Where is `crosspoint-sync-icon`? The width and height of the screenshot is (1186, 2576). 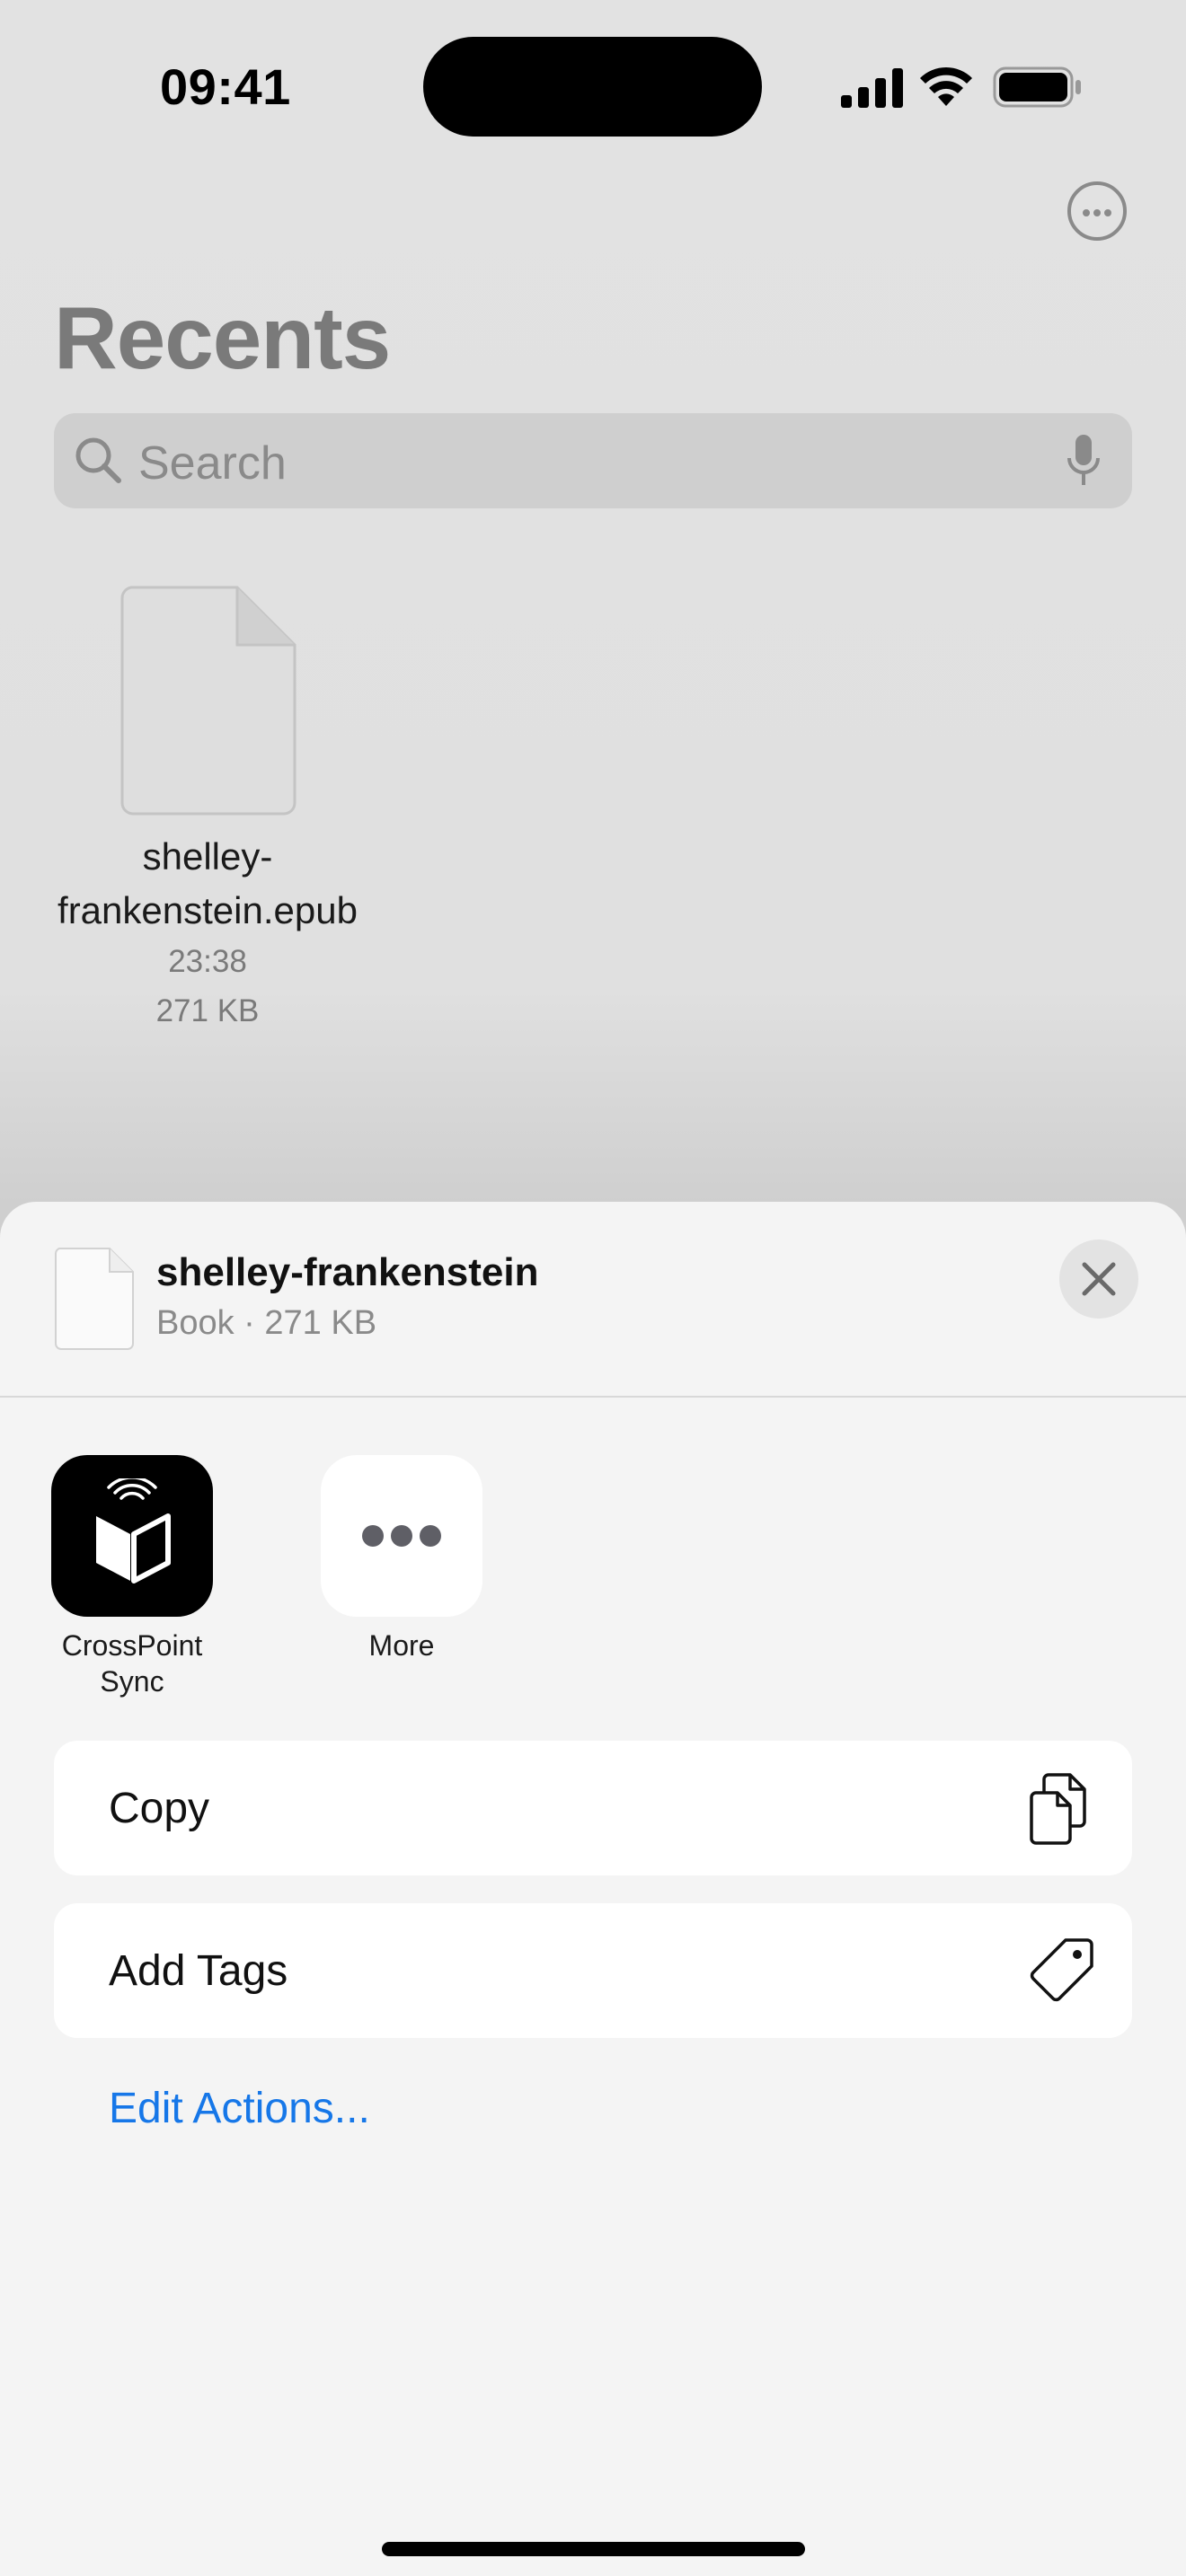 crosspoint-sync-icon is located at coordinates (133, 1531).